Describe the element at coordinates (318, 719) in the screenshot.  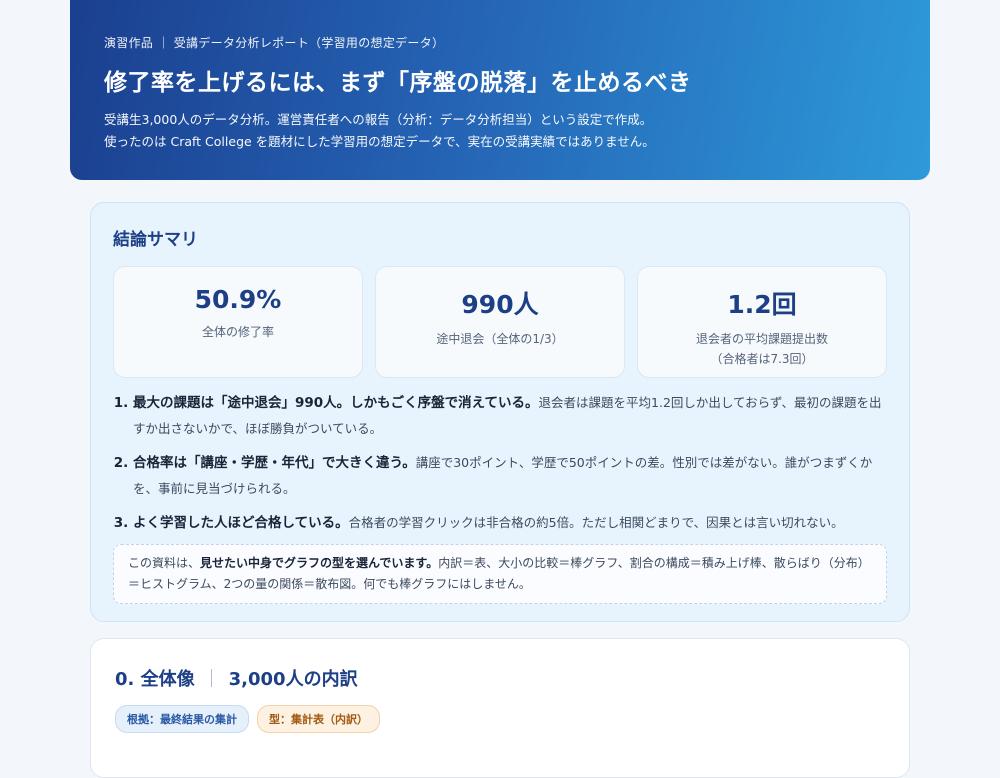
I see `tag-chart-type: 型：集計表（内訳）` at that location.